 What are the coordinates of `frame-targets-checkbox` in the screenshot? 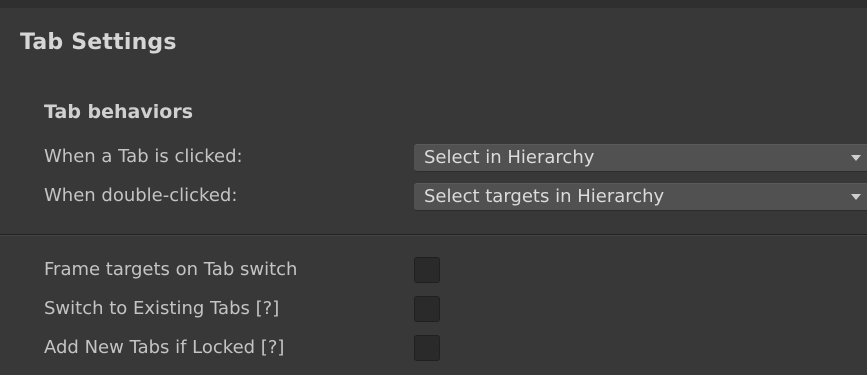 It's located at (427, 270).